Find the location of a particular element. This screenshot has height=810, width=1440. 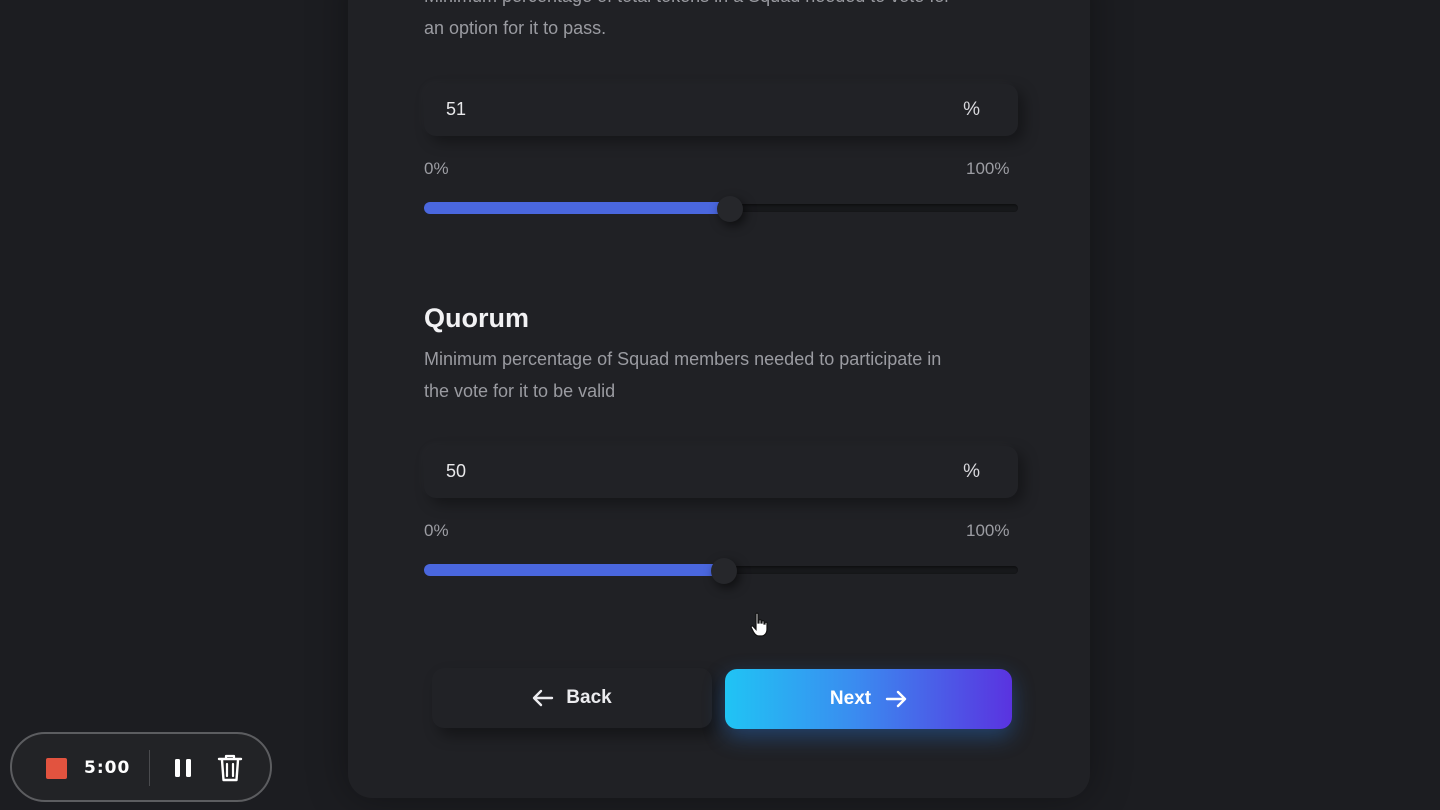

arrow-left-icon is located at coordinates (543, 698).